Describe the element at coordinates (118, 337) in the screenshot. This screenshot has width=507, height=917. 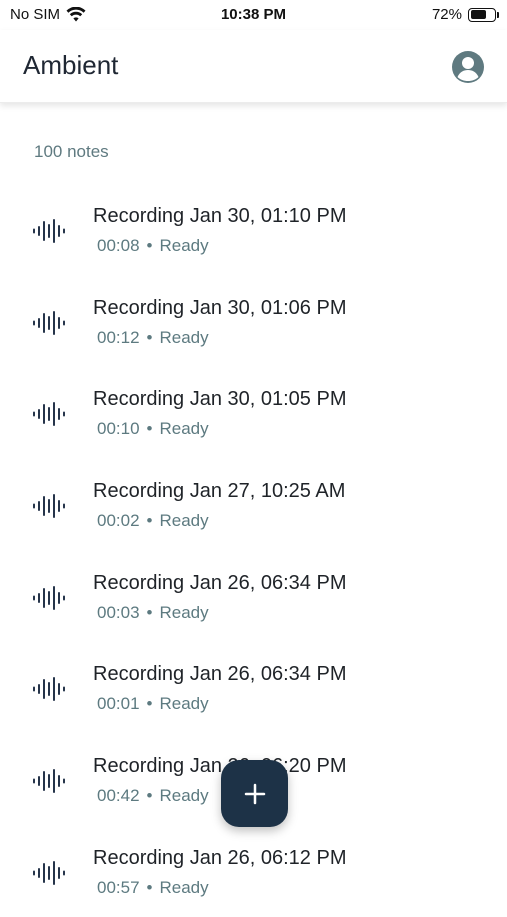
I see `recording-duration: 00:12` at that location.